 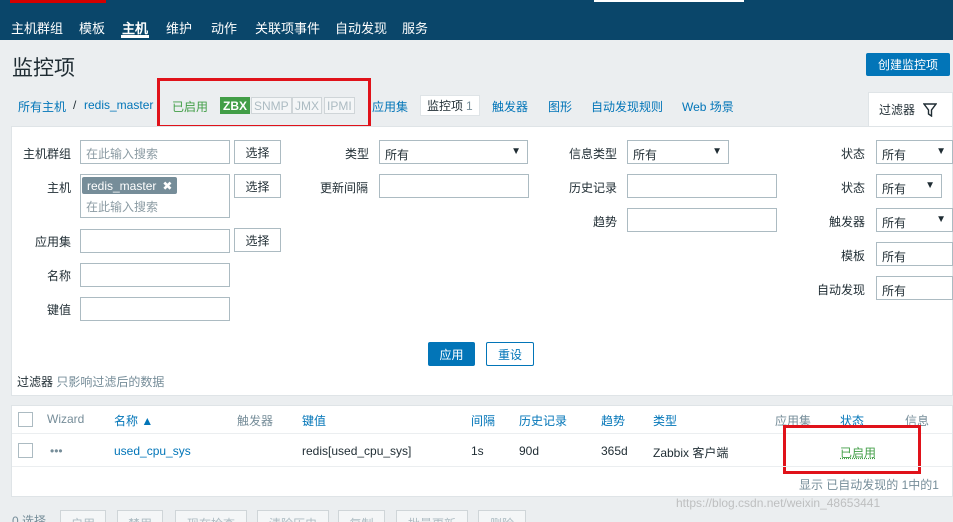 I want to click on column-header-wizard: Wizard, so click(x=66, y=419).